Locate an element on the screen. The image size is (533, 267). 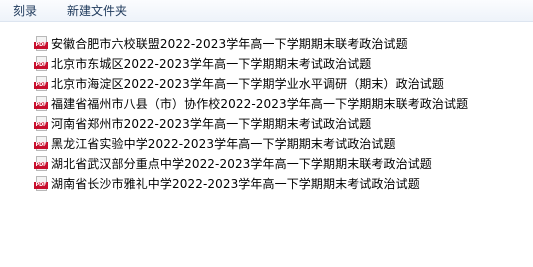
file-item: PDF 湖北省武汉部分重点中学2022-2023学年高一下学期期末联考政治试题 is located at coordinates (251, 164).